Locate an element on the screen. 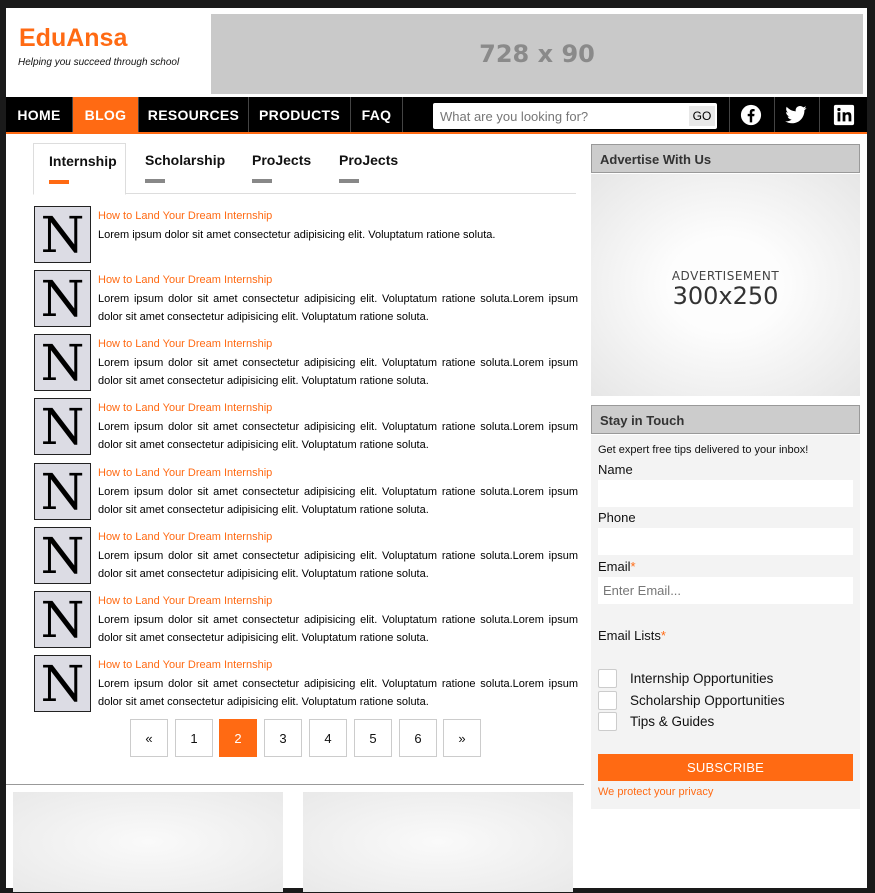  advertise-heading: Advertise With Us is located at coordinates (725, 158).